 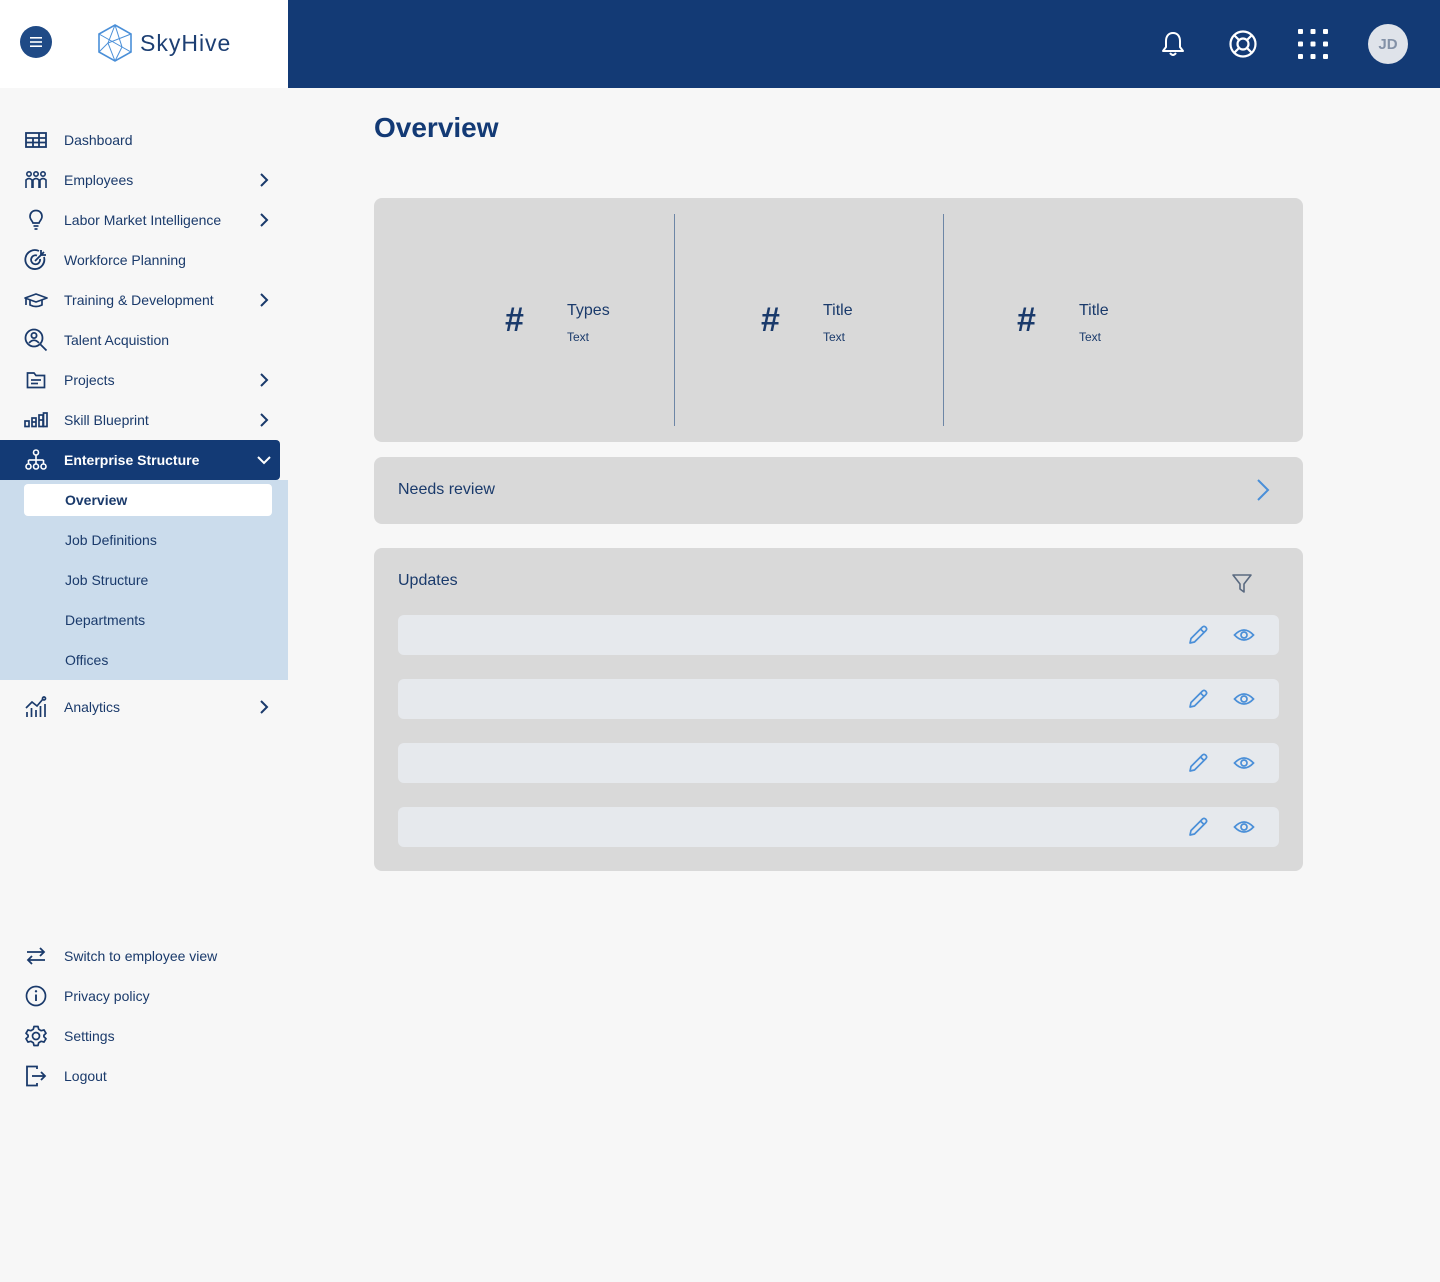 What do you see at coordinates (436, 127) in the screenshot?
I see `page-title: Overview` at bounding box center [436, 127].